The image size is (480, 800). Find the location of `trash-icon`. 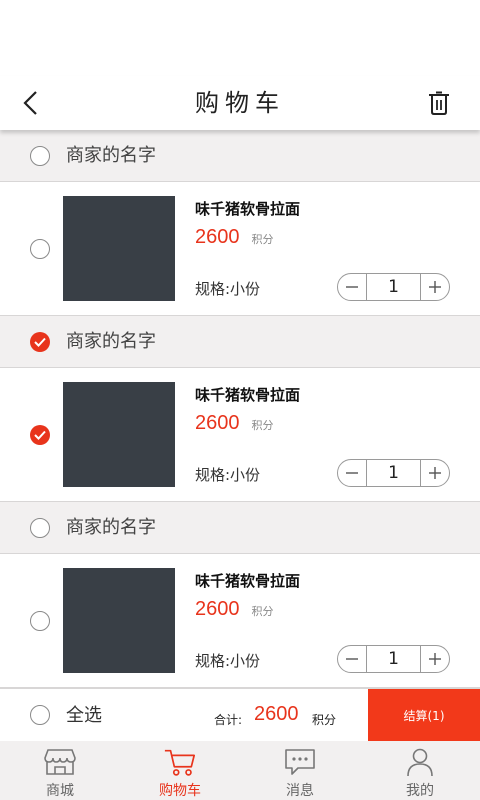

trash-icon is located at coordinates (439, 103).